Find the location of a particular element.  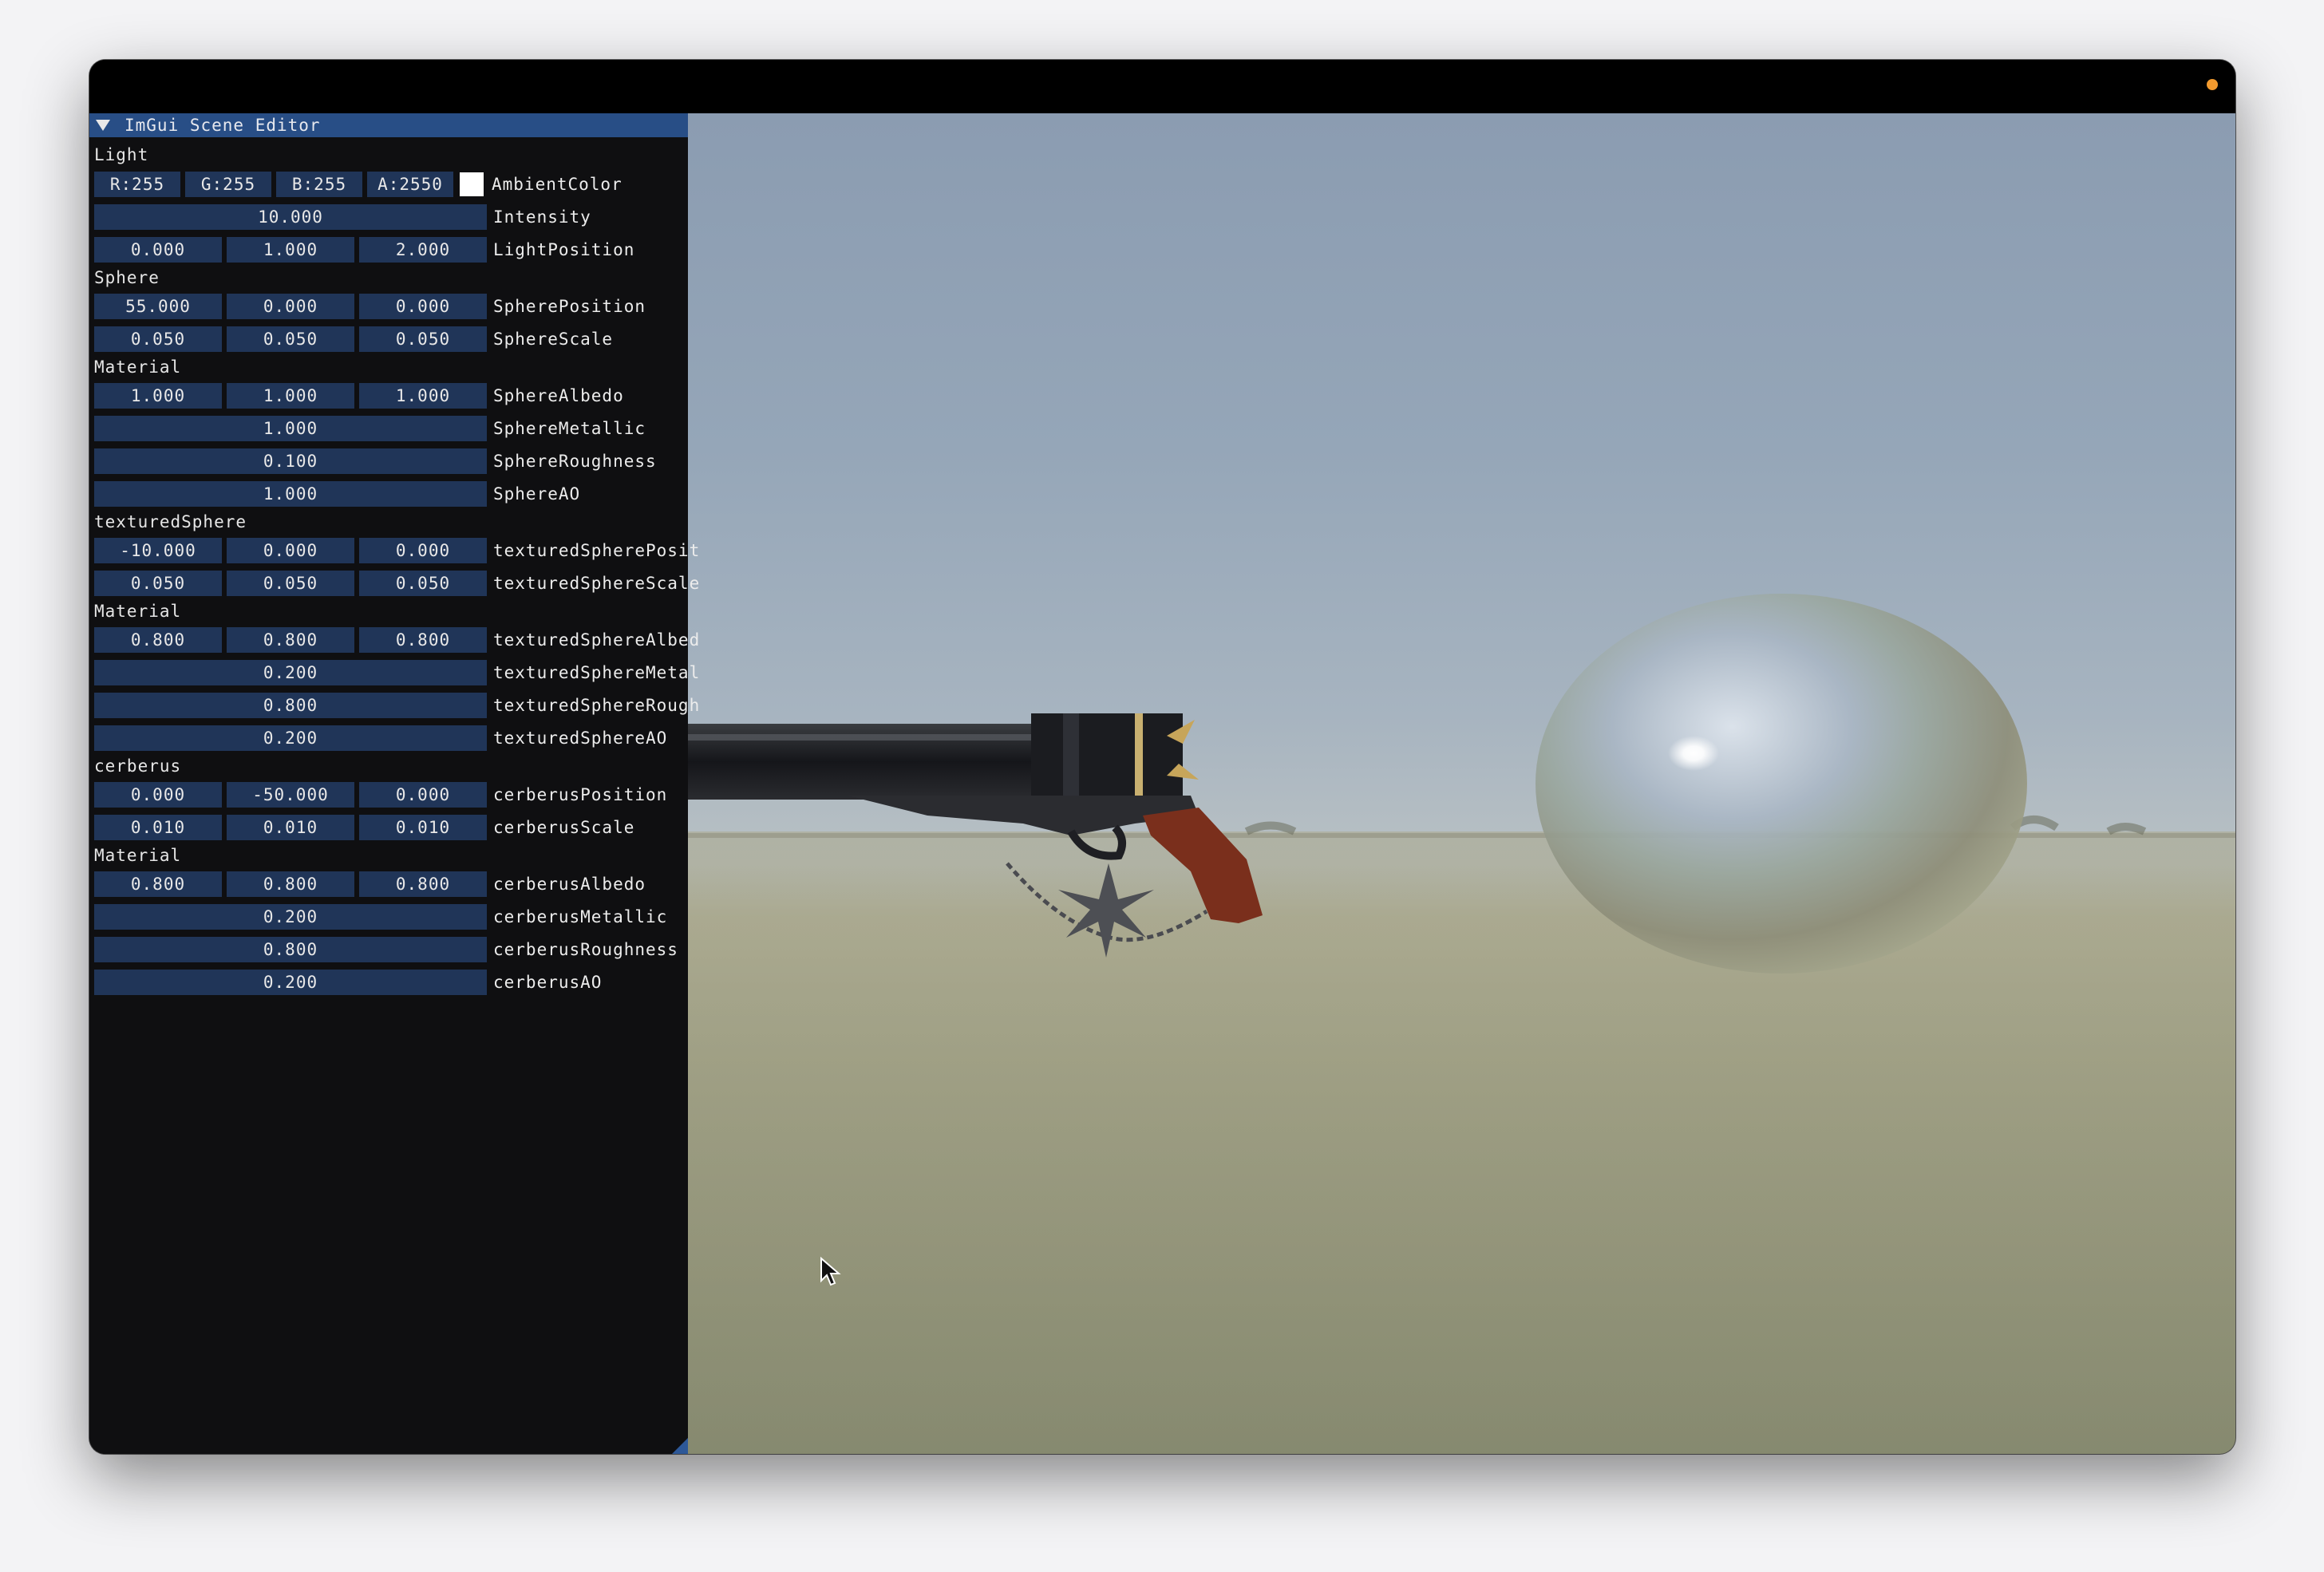

cerberus-metallic-field: 0.200 is located at coordinates (290, 917).